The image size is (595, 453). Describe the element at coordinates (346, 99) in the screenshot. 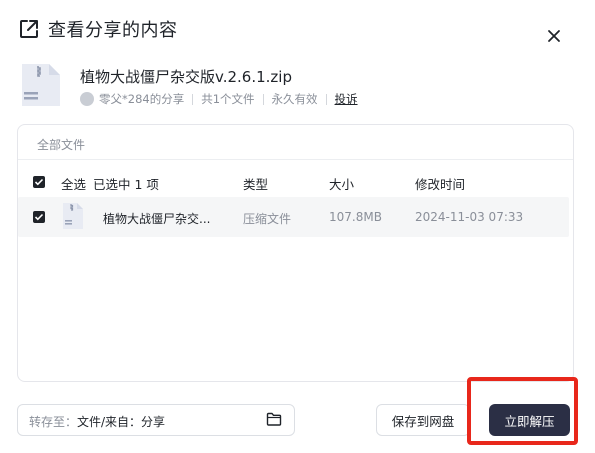

I see `report-link: 投诉` at that location.